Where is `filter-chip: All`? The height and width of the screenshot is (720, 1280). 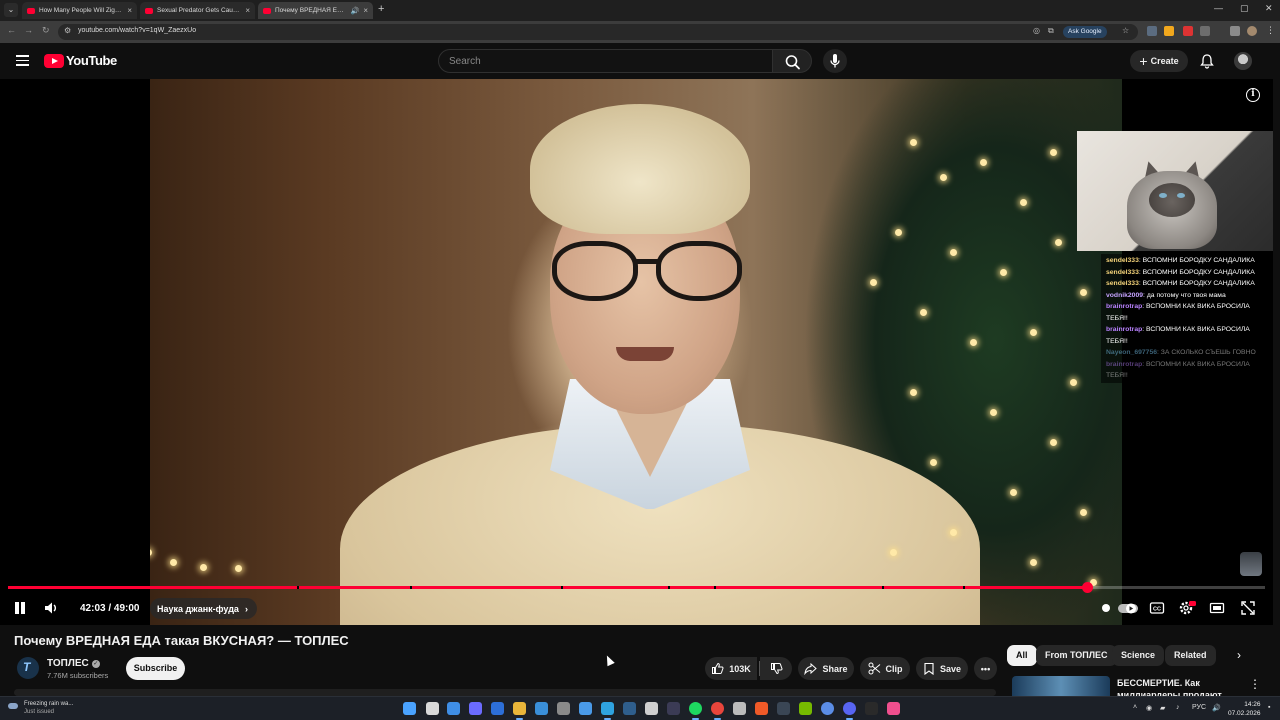 filter-chip: All is located at coordinates (1022, 655).